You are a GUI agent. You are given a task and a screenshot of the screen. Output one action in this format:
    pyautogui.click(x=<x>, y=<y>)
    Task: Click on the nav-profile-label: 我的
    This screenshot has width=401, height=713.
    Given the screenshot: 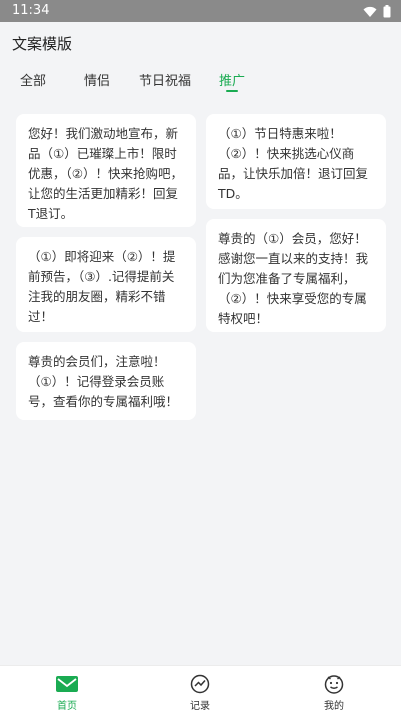 What is the action you would take?
    pyautogui.click(x=334, y=706)
    